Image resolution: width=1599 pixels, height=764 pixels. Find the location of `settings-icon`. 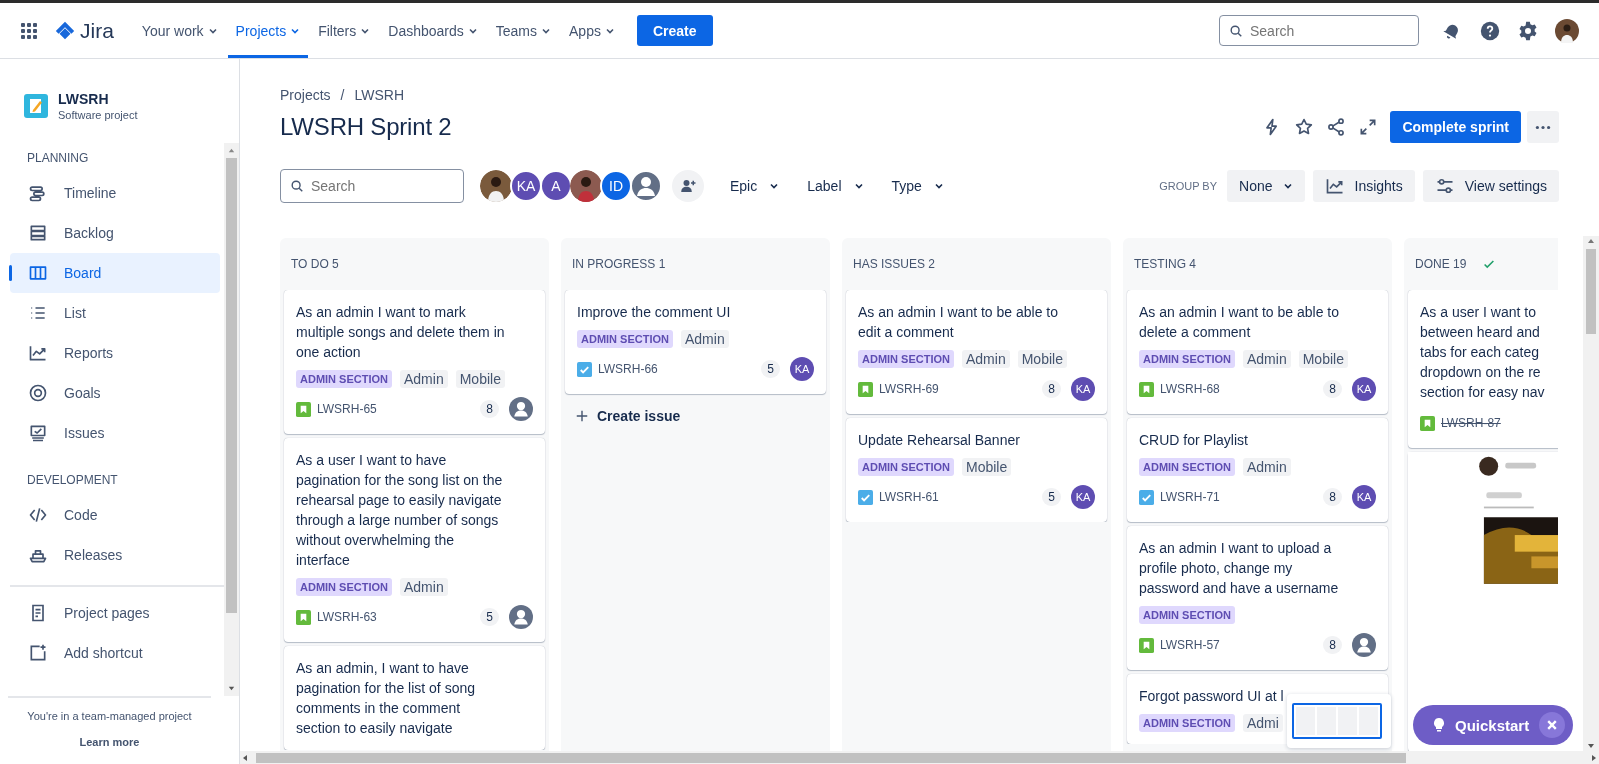

settings-icon is located at coordinates (1528, 30).